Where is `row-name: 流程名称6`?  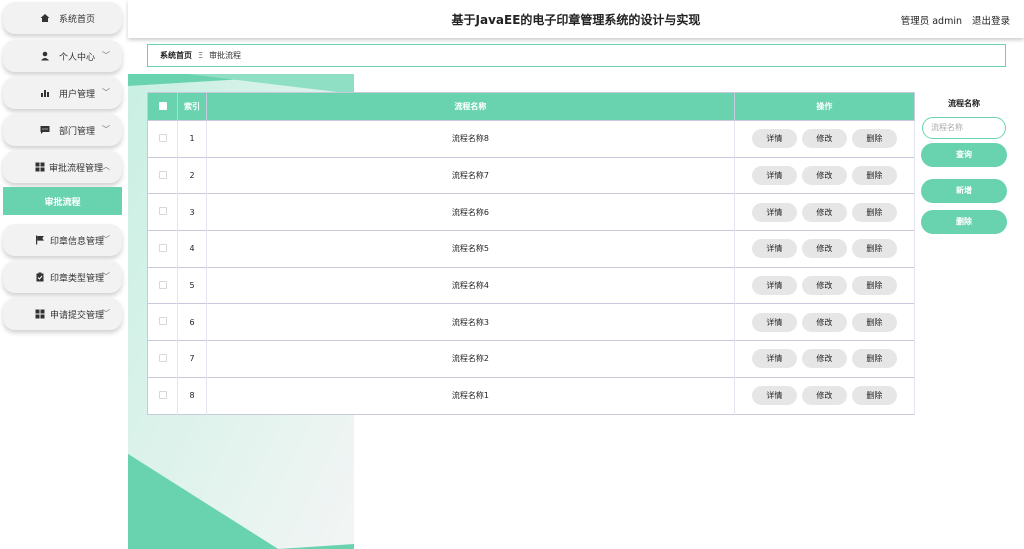 row-name: 流程名称6 is located at coordinates (470, 212).